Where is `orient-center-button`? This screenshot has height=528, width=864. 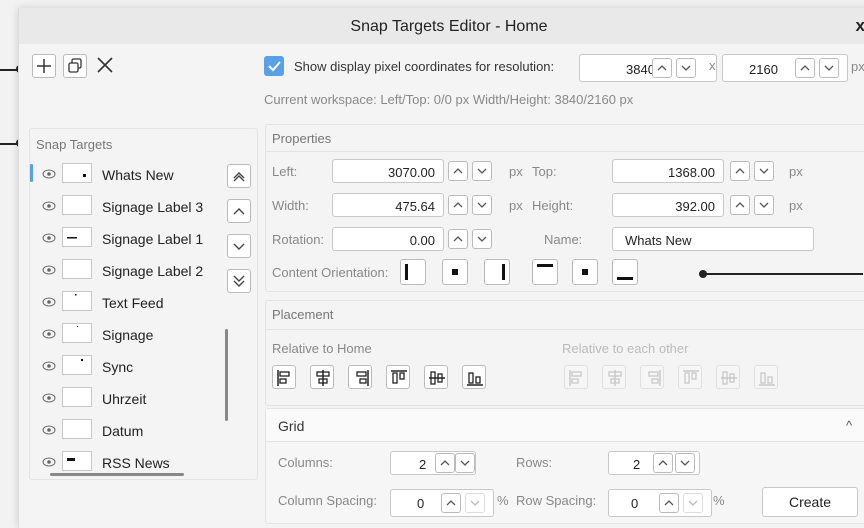 orient-center-button is located at coordinates (455, 272).